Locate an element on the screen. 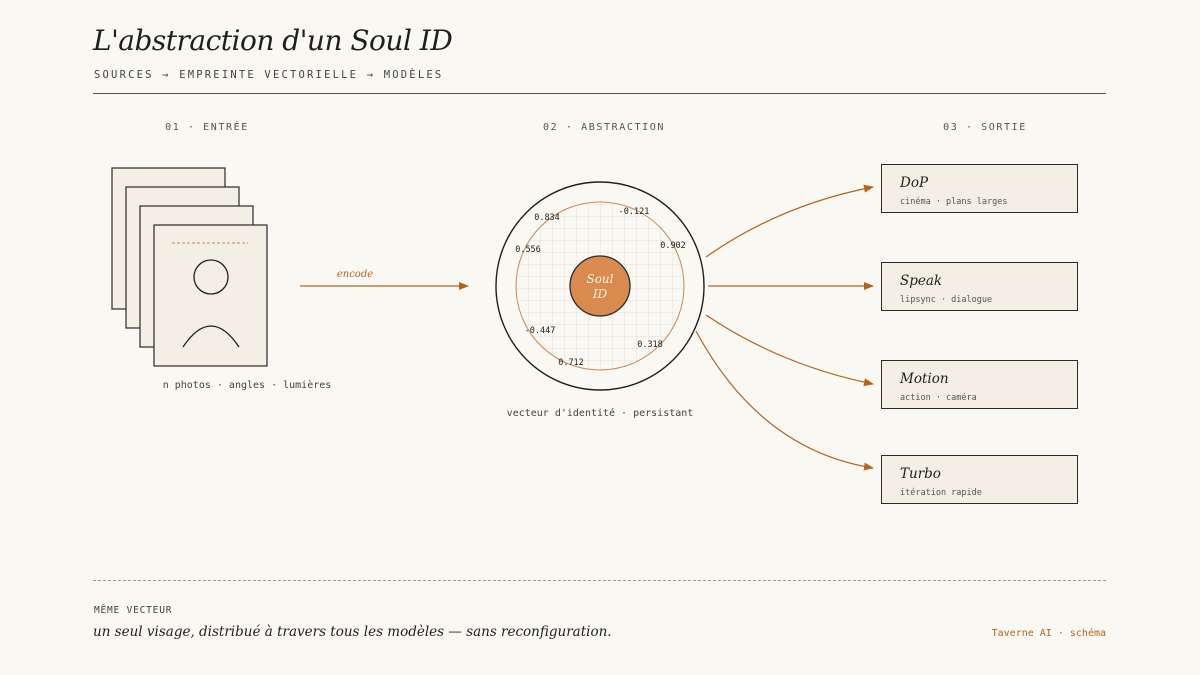 The image size is (1200, 675). output-card-turbo: Turbo itération rapide is located at coordinates (979, 479).